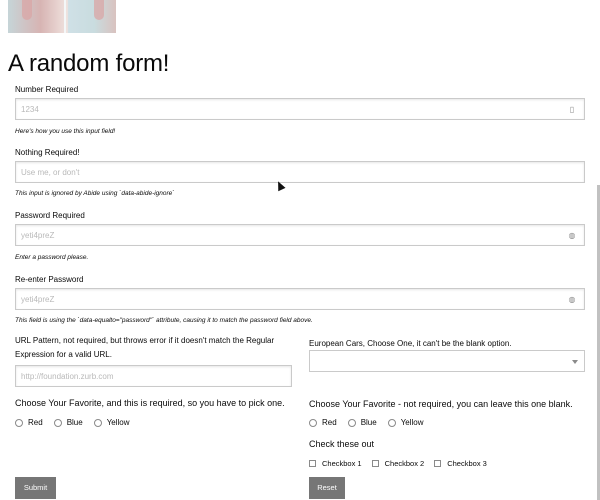  What do you see at coordinates (38, 299) in the screenshot?
I see `reenter-placeholder: yeti4preZ` at bounding box center [38, 299].